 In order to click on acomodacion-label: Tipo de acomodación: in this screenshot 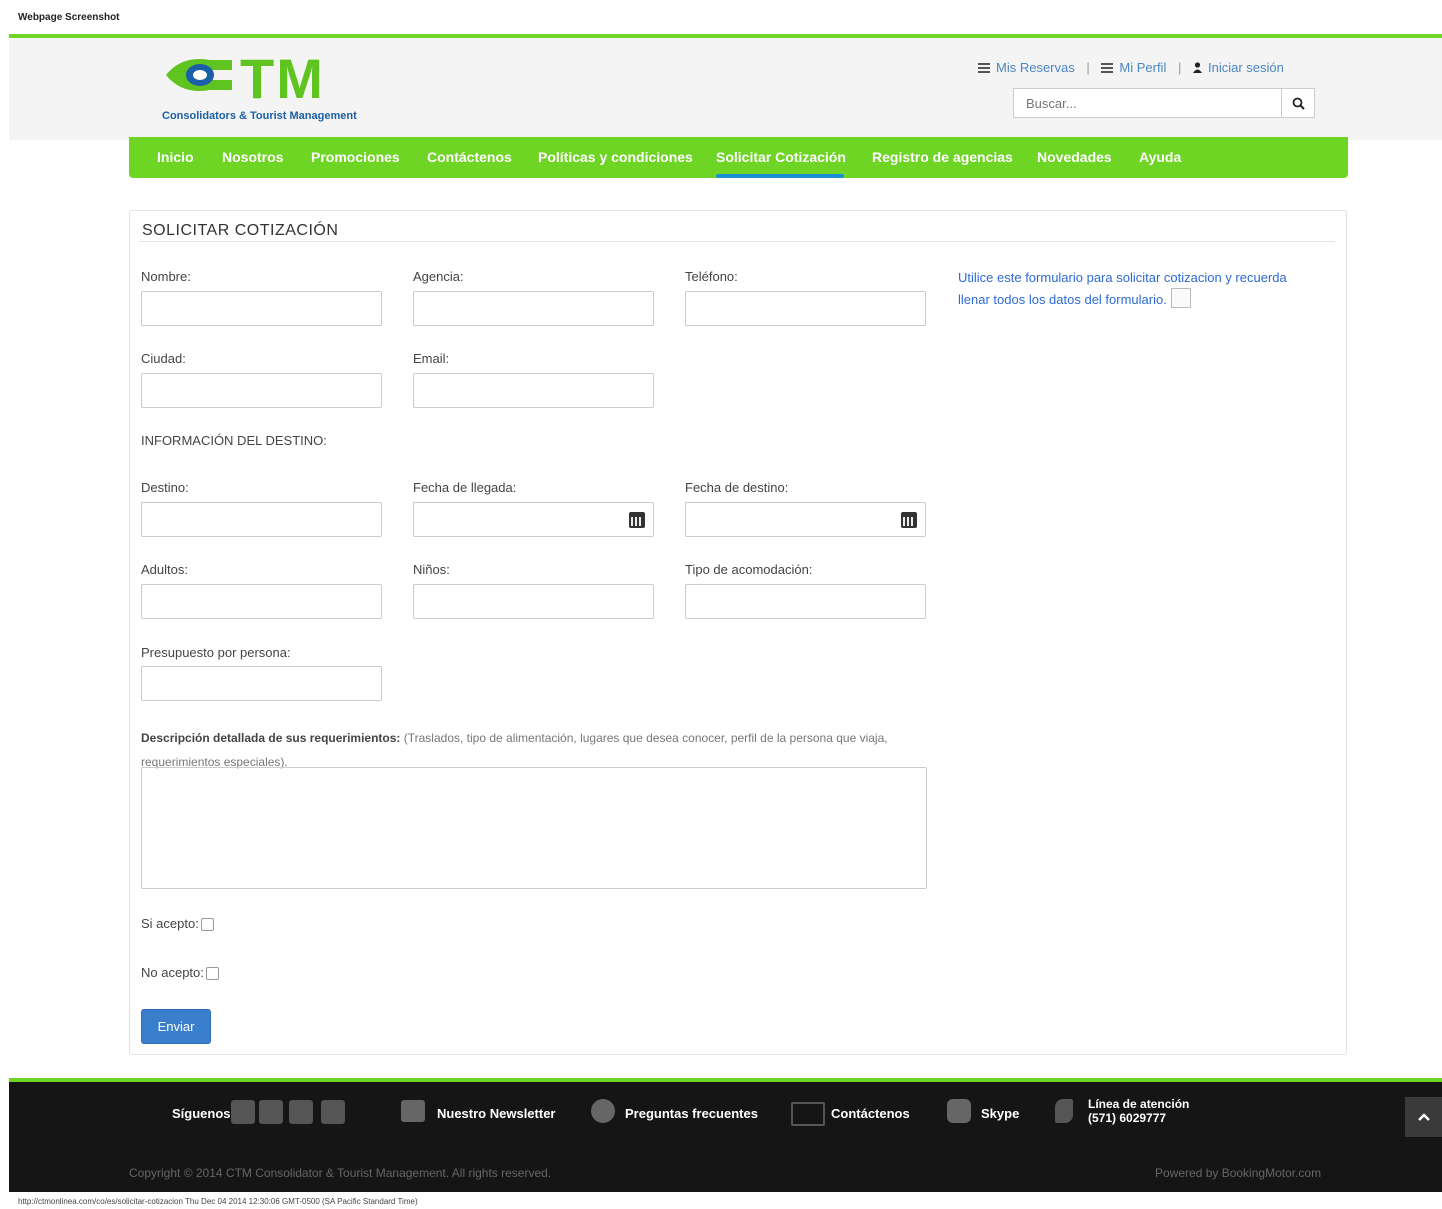, I will do `click(749, 569)`.